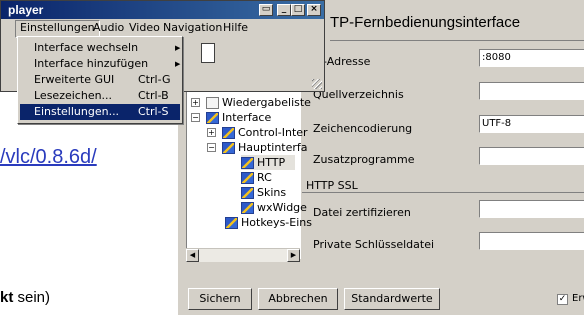 The height and width of the screenshot is (315, 584). I want to click on player-titlebar: player ▭ _ □ ×, so click(162, 10).